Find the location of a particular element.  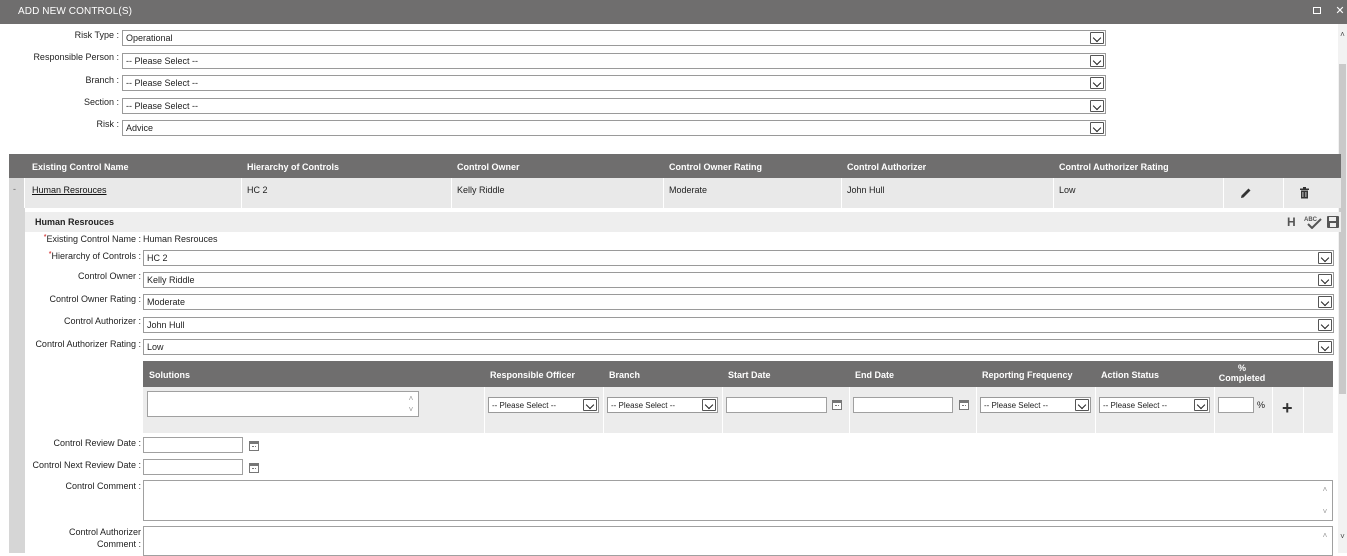

start-date-input is located at coordinates (776, 405).